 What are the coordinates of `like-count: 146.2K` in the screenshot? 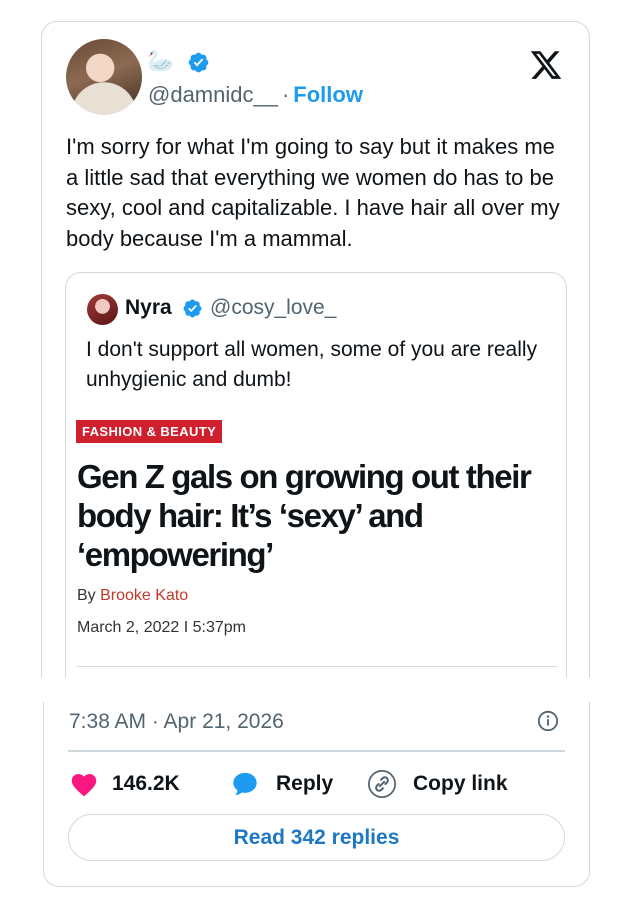 It's located at (146, 783).